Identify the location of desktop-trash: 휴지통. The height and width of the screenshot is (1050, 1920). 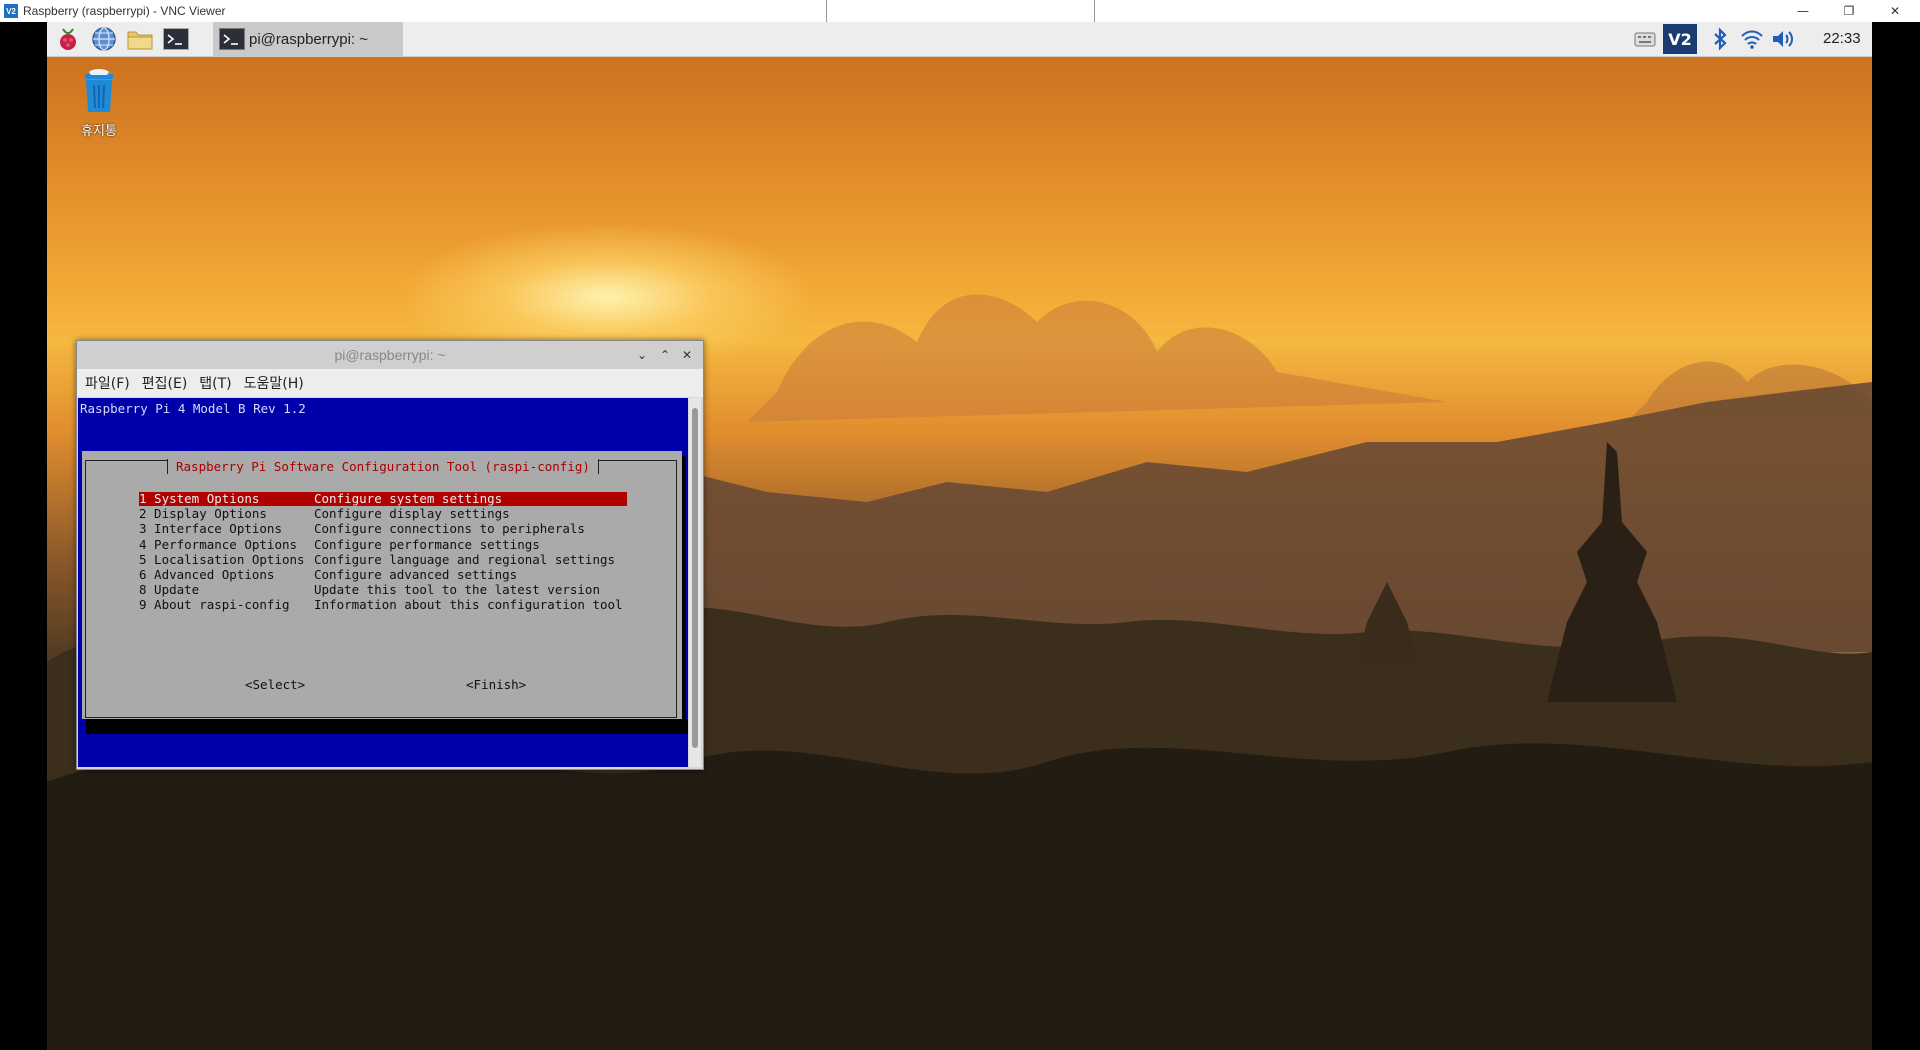
(99, 103).